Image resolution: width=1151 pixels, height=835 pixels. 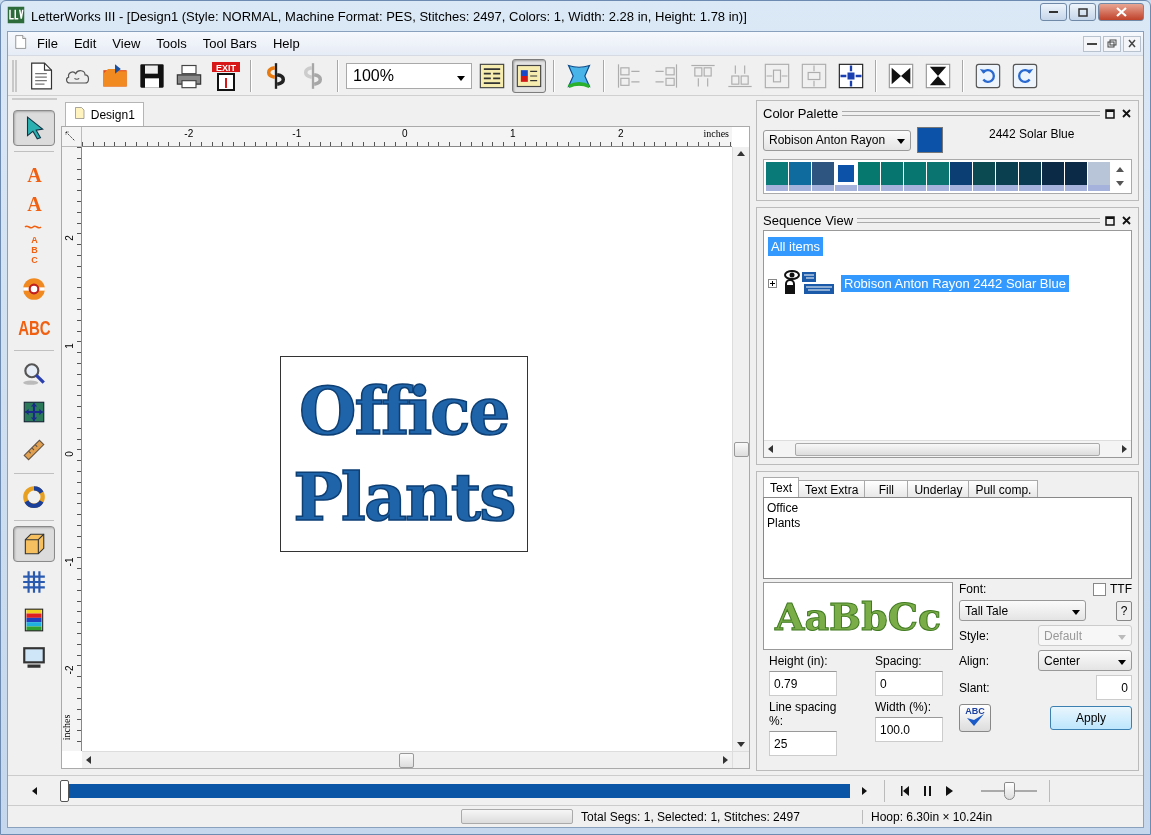 I want to click on menu-item: Tools, so click(x=171, y=43).